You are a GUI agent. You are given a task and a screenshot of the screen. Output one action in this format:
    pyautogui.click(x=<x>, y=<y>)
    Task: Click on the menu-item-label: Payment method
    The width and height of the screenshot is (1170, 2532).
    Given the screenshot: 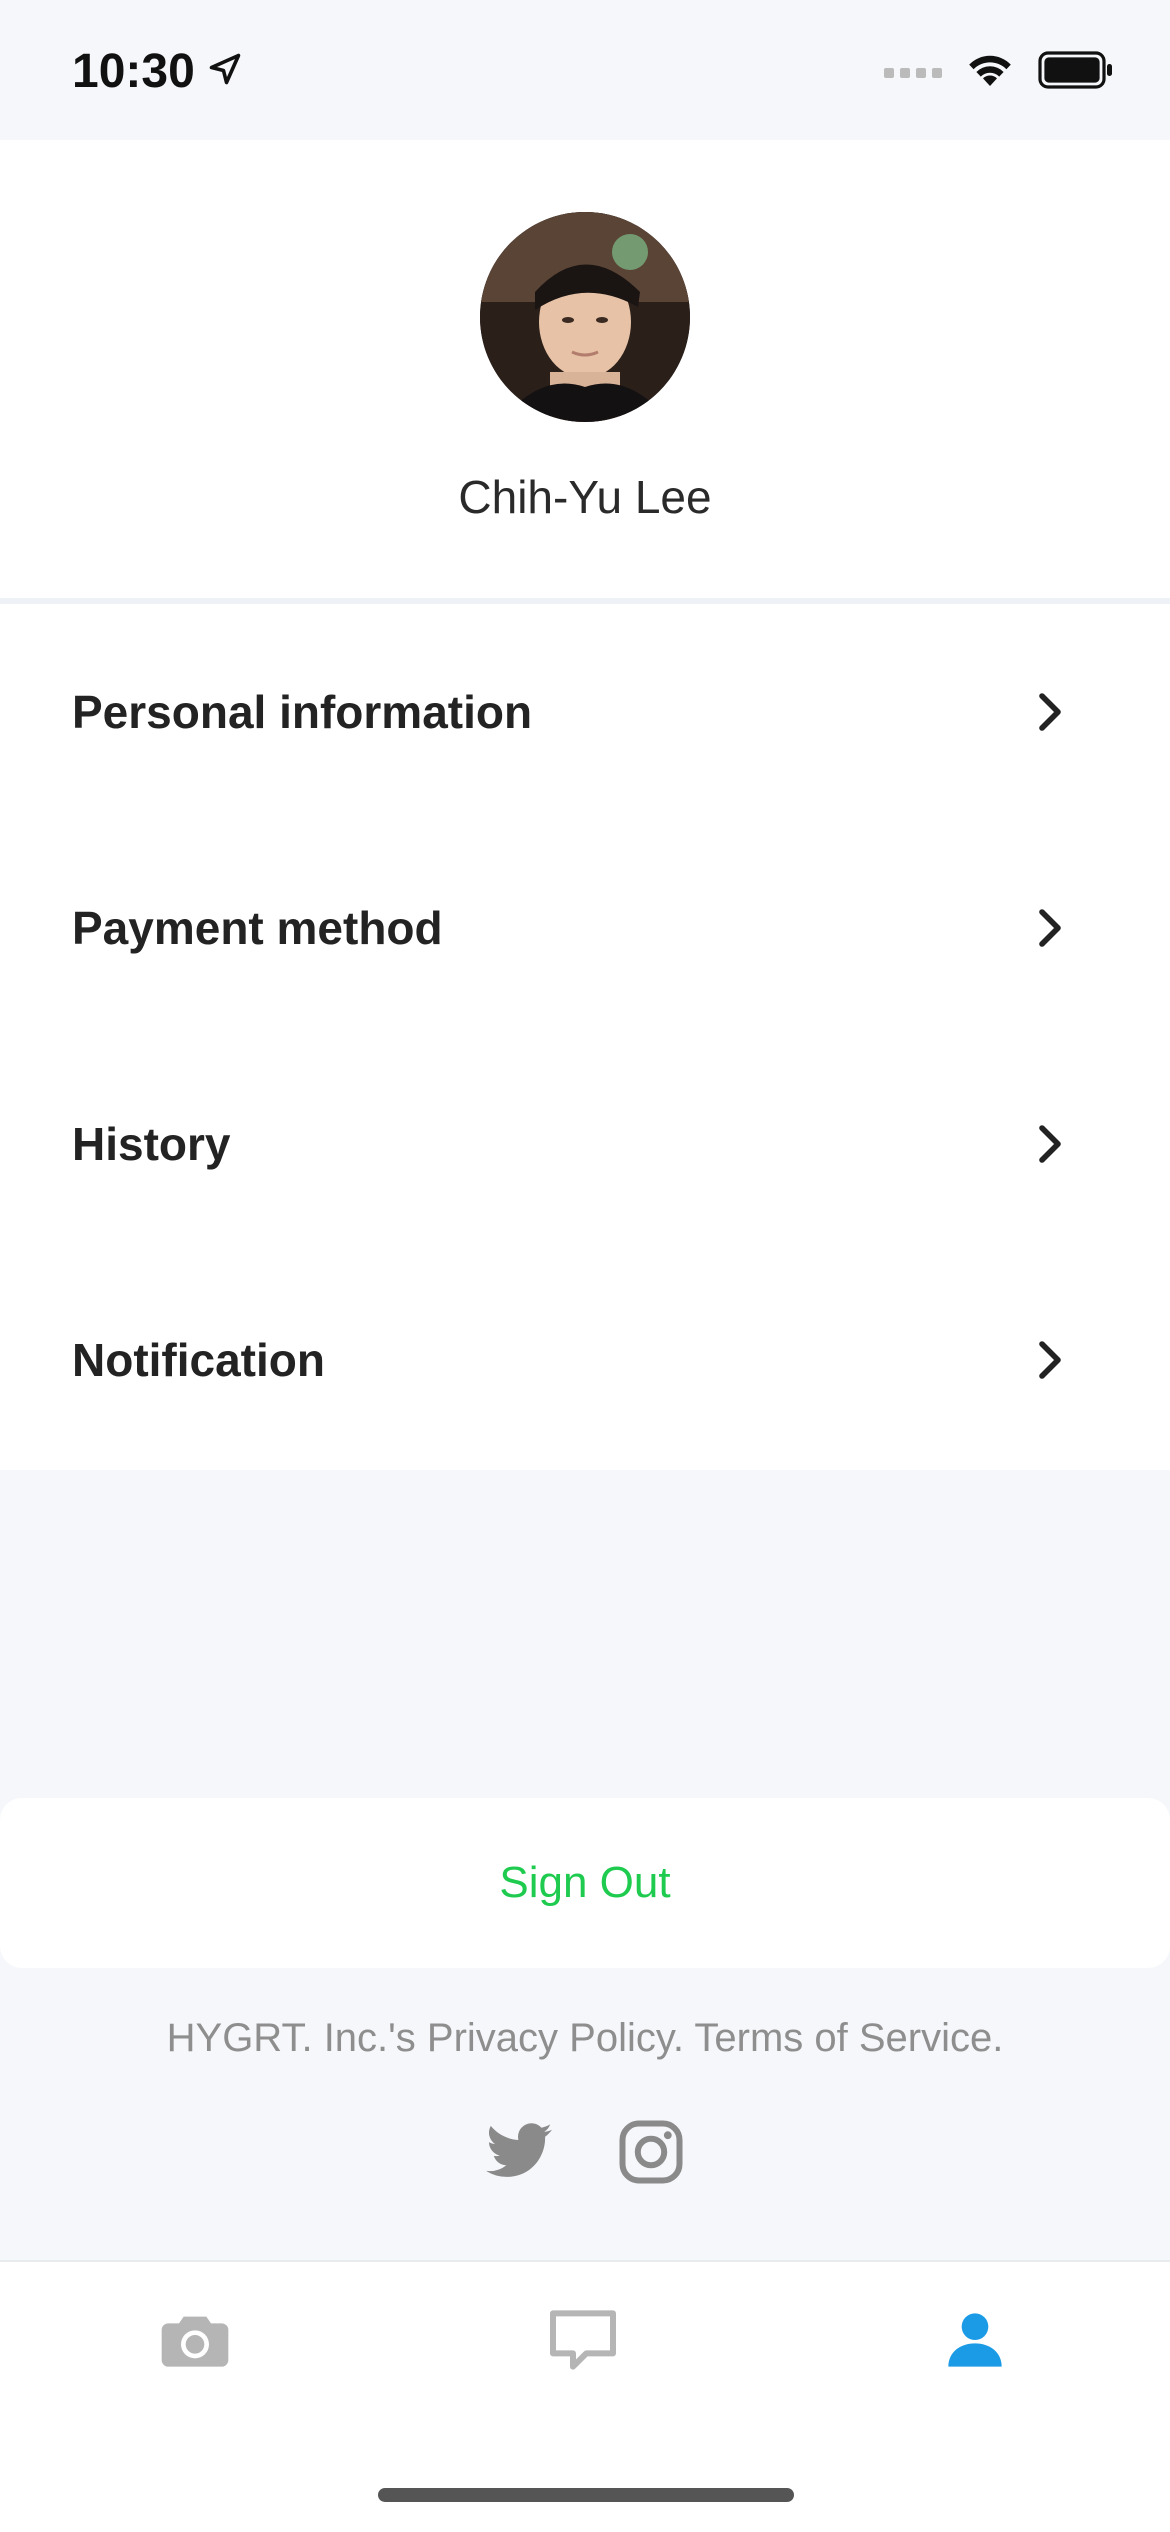 What is the action you would take?
    pyautogui.click(x=257, y=928)
    